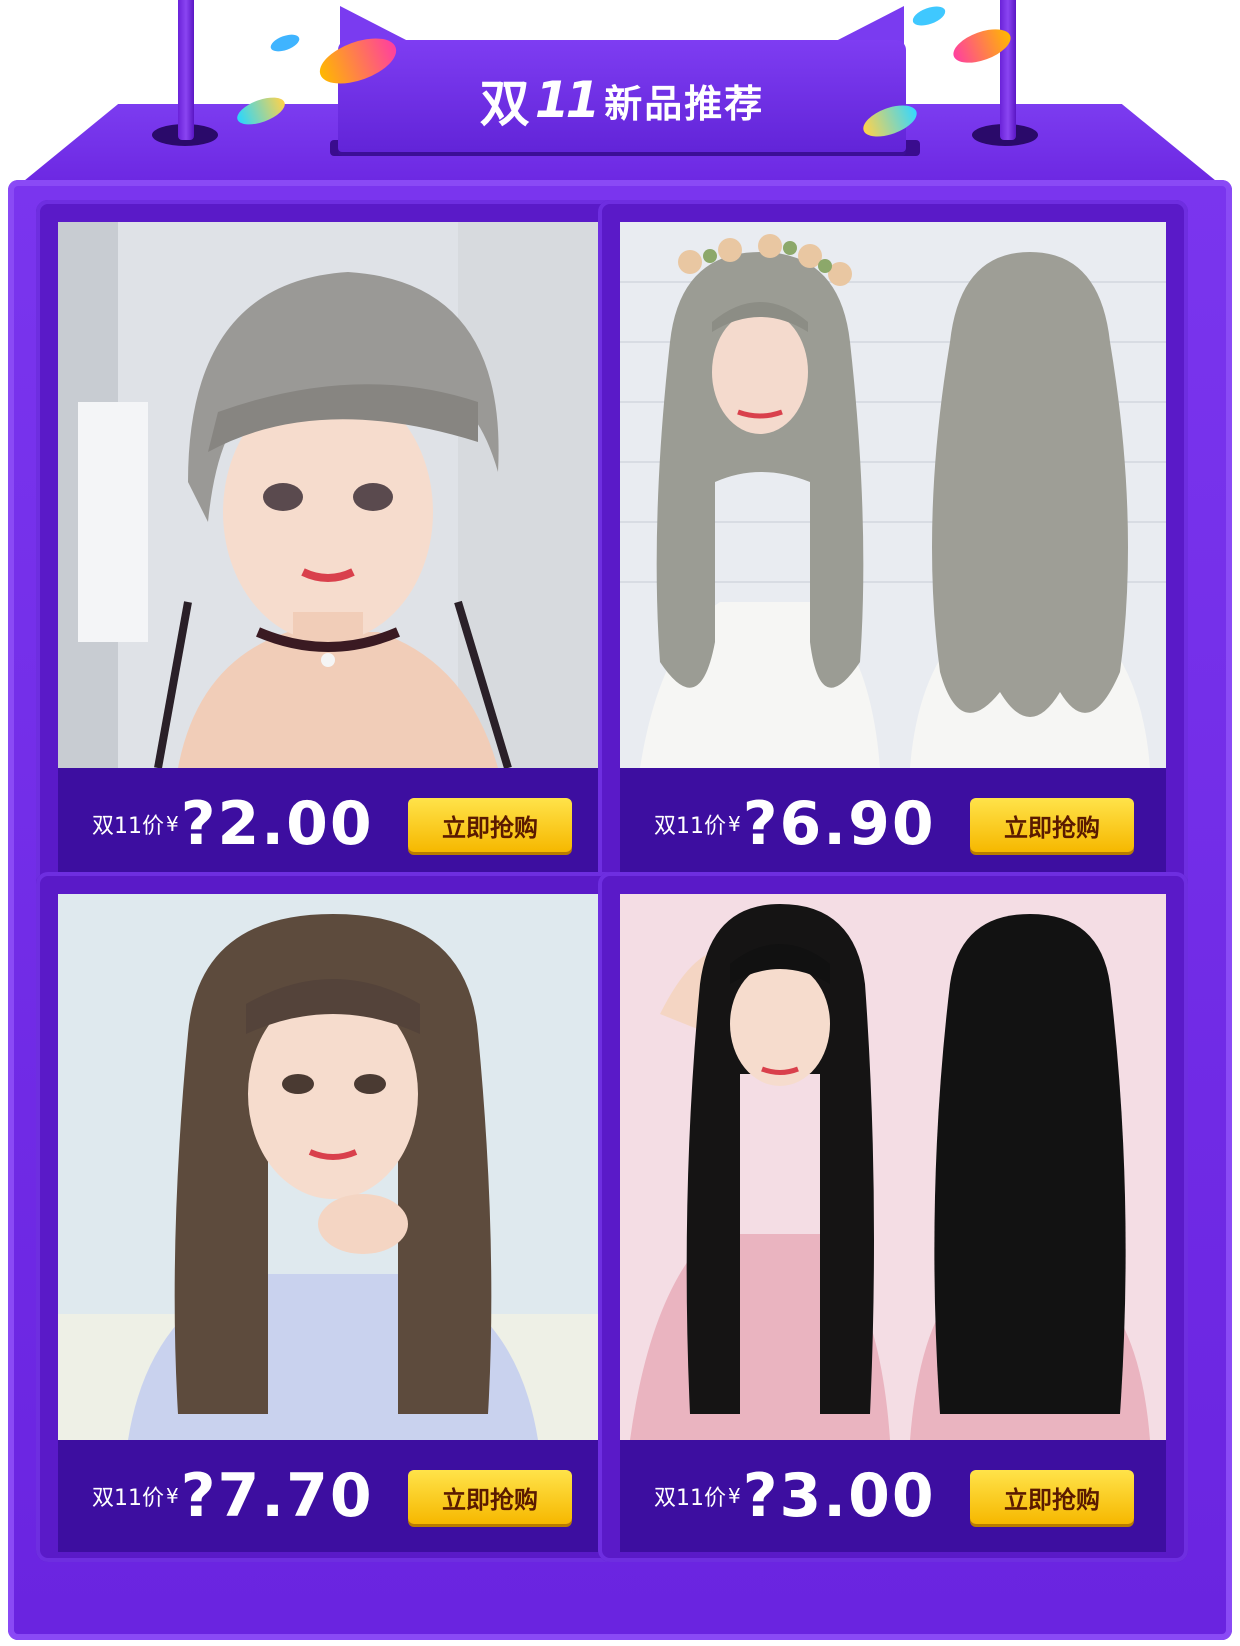 This screenshot has height=1646, width=1240. Describe the element at coordinates (839, 824) in the screenshot. I see `price-value: ?6.90` at that location.